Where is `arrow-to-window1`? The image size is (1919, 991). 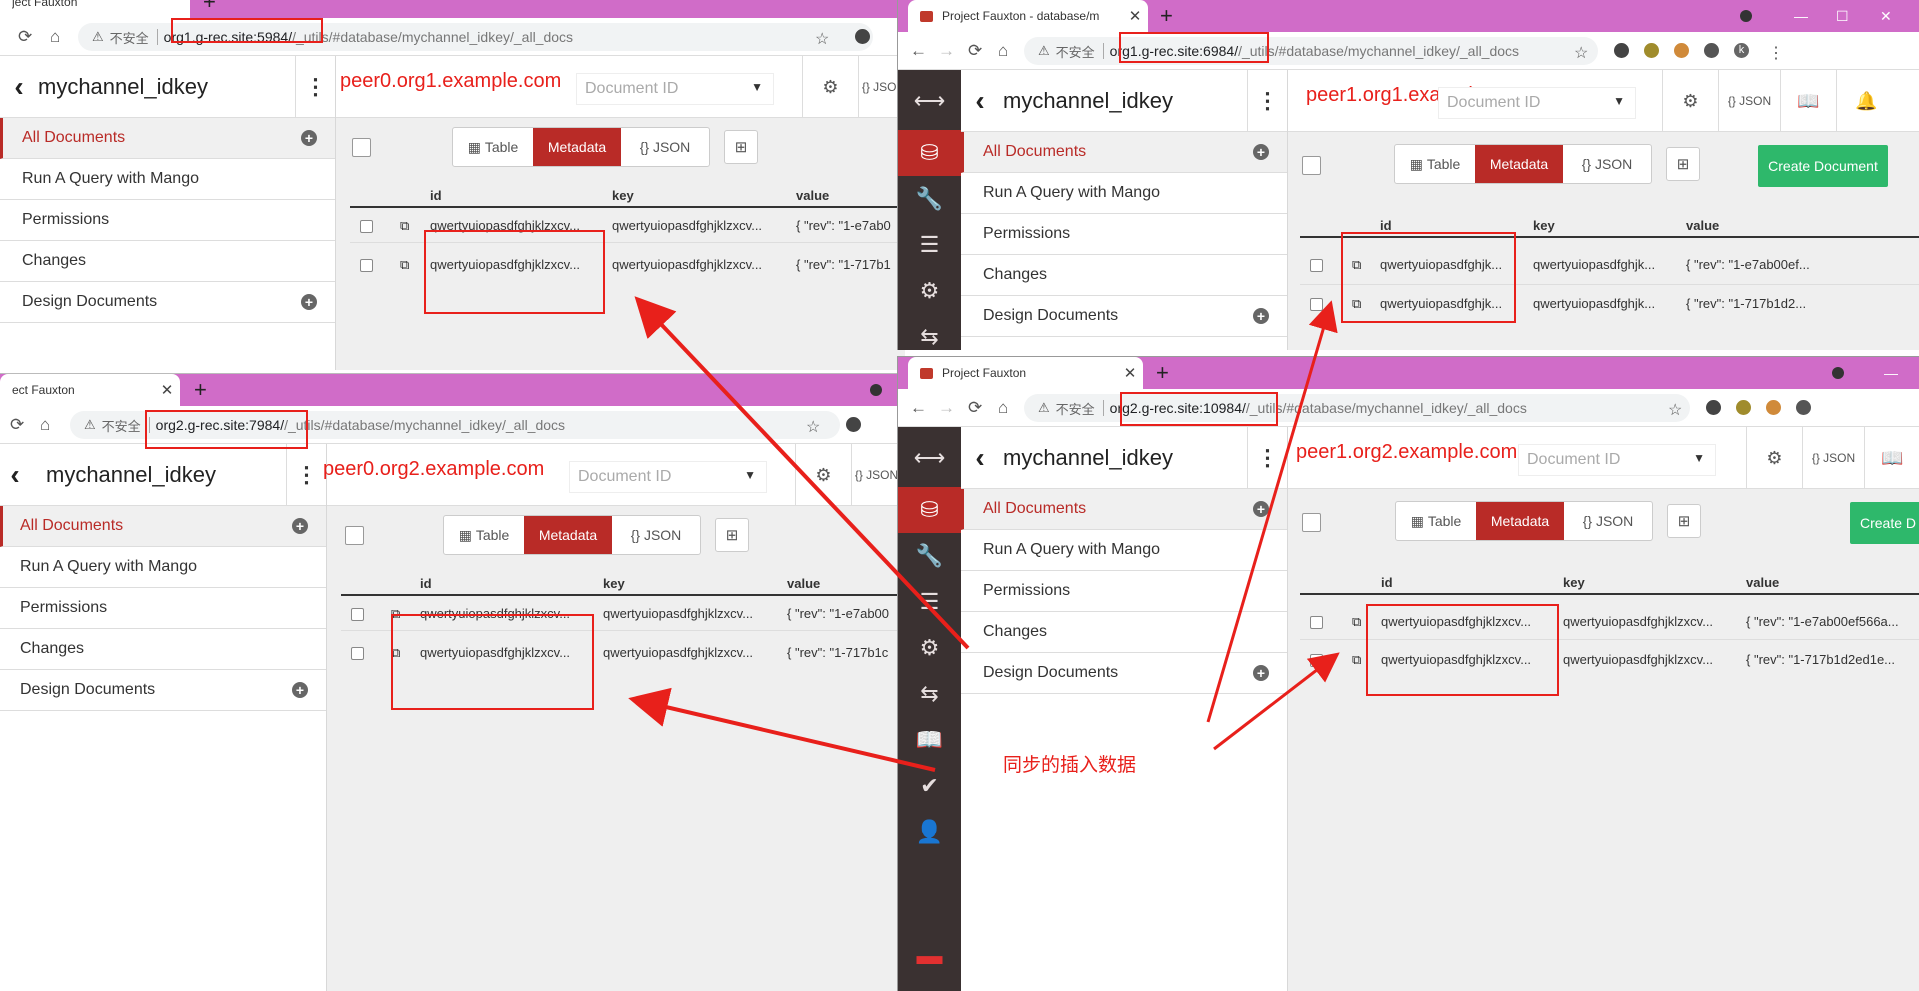 arrow-to-window1 is located at coordinates (802, 473).